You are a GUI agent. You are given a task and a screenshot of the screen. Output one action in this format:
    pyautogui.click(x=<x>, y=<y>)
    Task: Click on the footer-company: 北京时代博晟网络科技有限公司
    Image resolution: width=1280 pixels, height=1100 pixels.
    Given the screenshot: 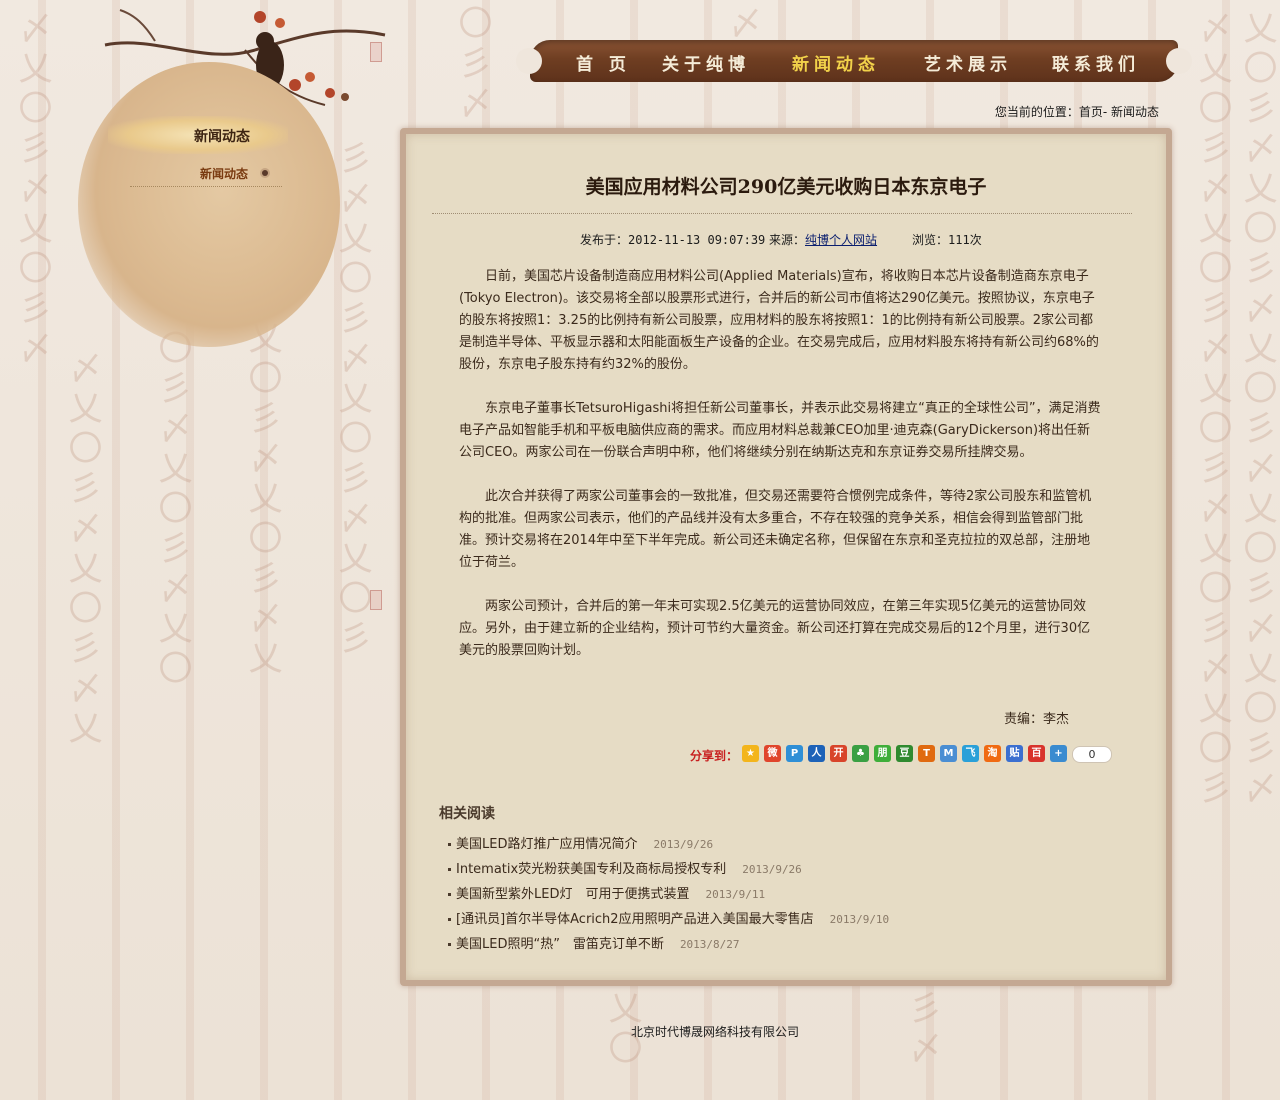 What is the action you would take?
    pyautogui.click(x=714, y=1032)
    